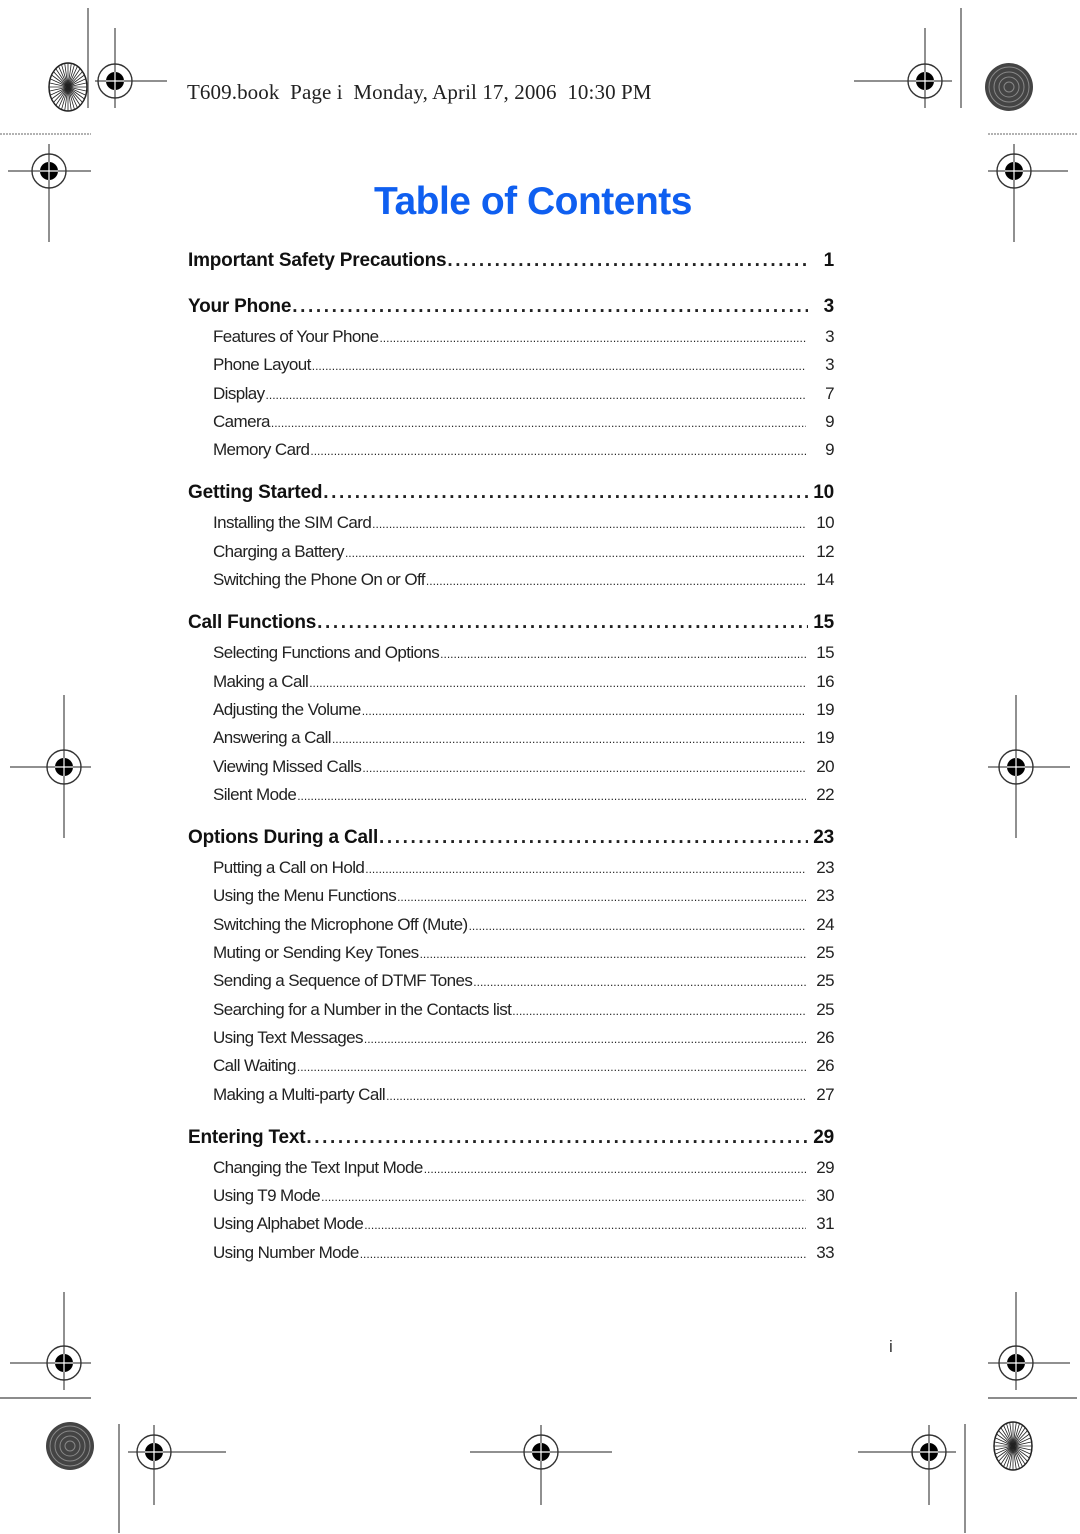  What do you see at coordinates (511, 685) in the screenshot?
I see `toc-subentry: Making a Call 16` at bounding box center [511, 685].